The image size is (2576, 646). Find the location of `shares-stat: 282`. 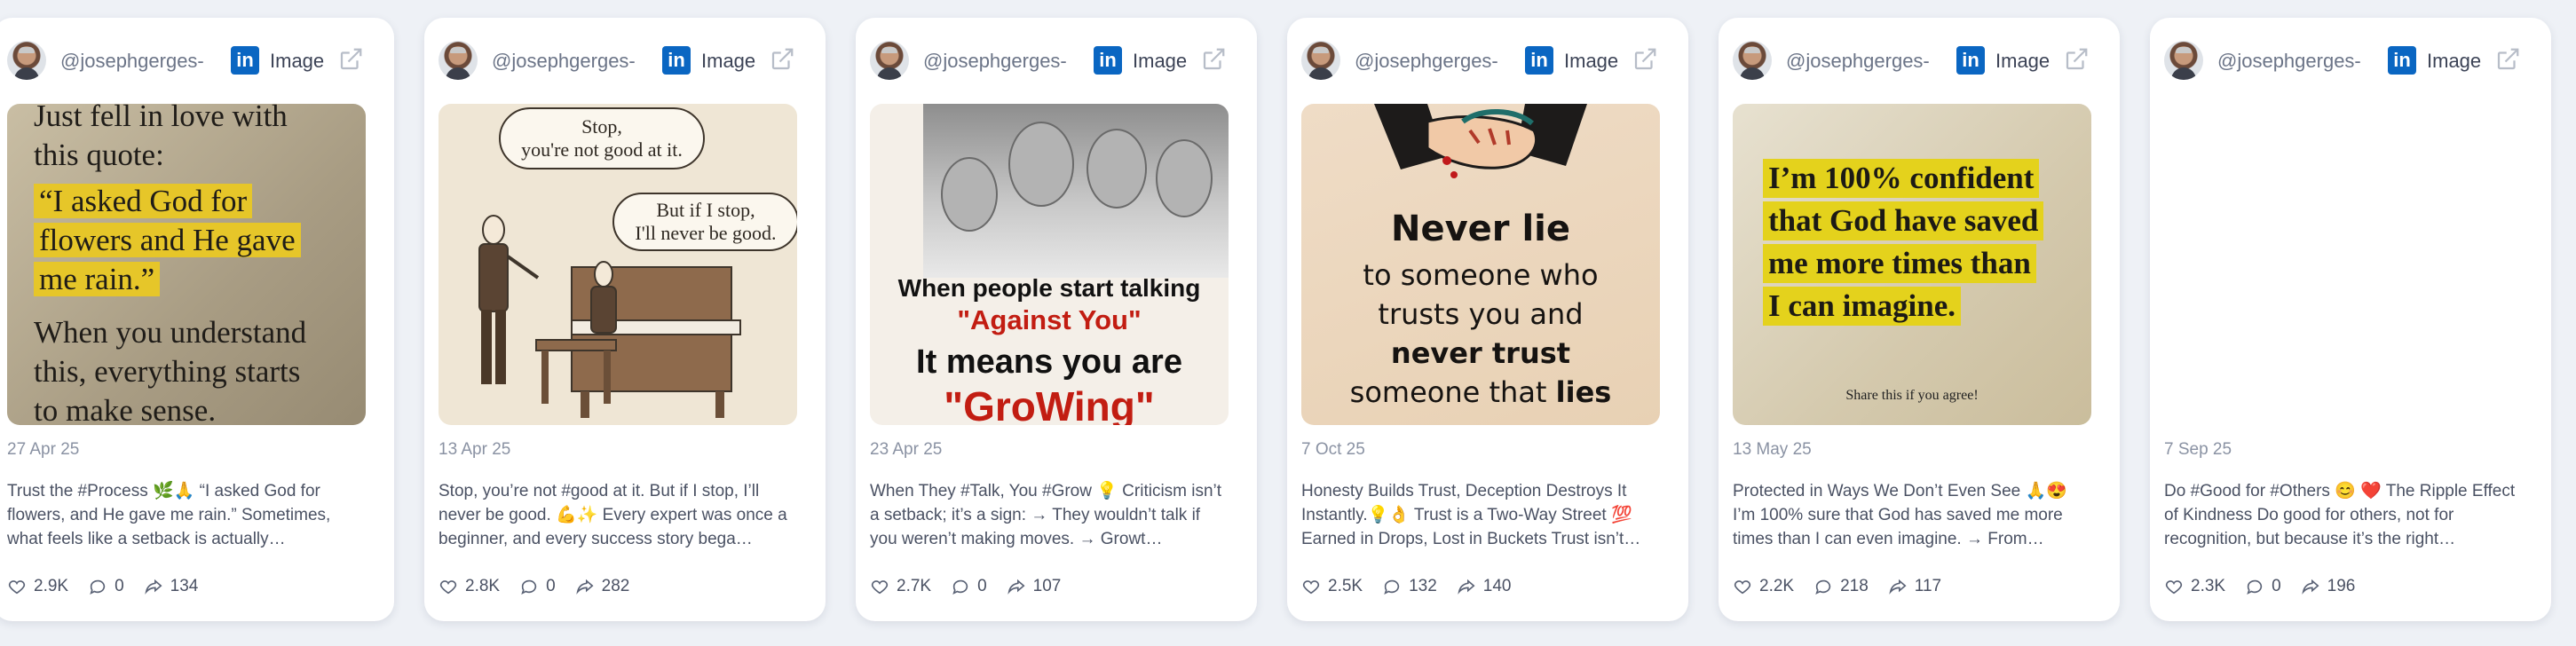

shares-stat: 282 is located at coordinates (602, 586).